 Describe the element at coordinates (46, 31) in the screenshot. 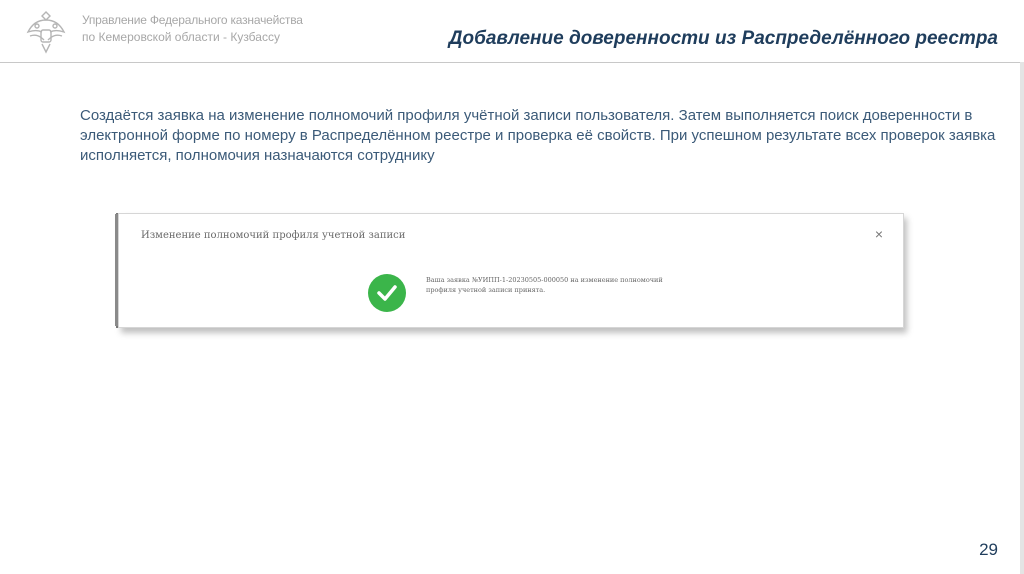

I see `emblem-icon` at that location.